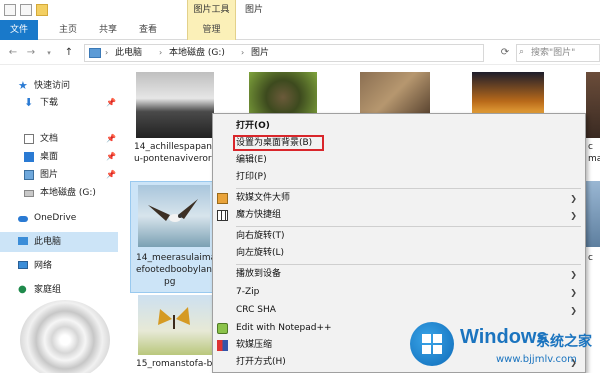  What do you see at coordinates (10, 10) in the screenshot?
I see `file-icon` at bounding box center [10, 10].